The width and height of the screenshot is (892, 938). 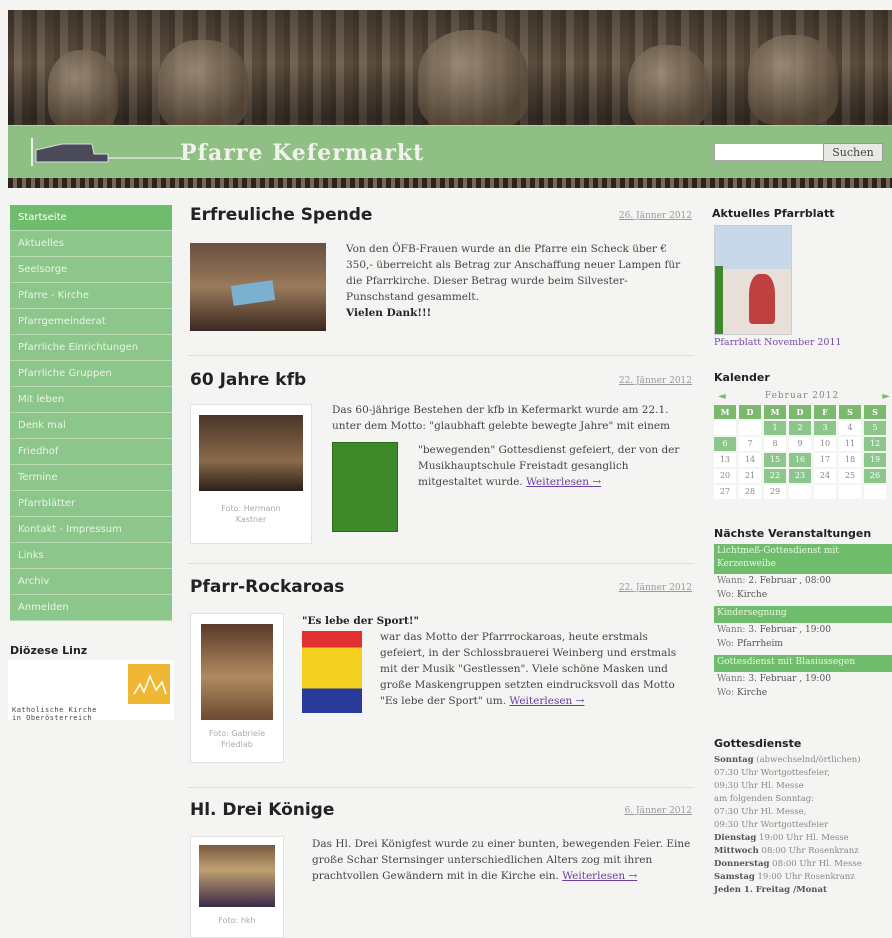 I want to click on nav-item-pfarrgemeinderat: Pfarrgemeinderat, so click(x=91, y=322).